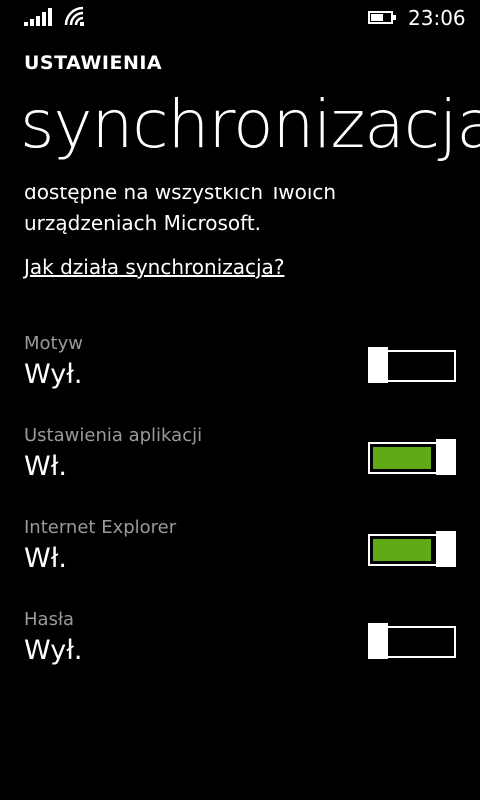  What do you see at coordinates (240, 18) in the screenshot?
I see `status-bar: 23:06` at bounding box center [240, 18].